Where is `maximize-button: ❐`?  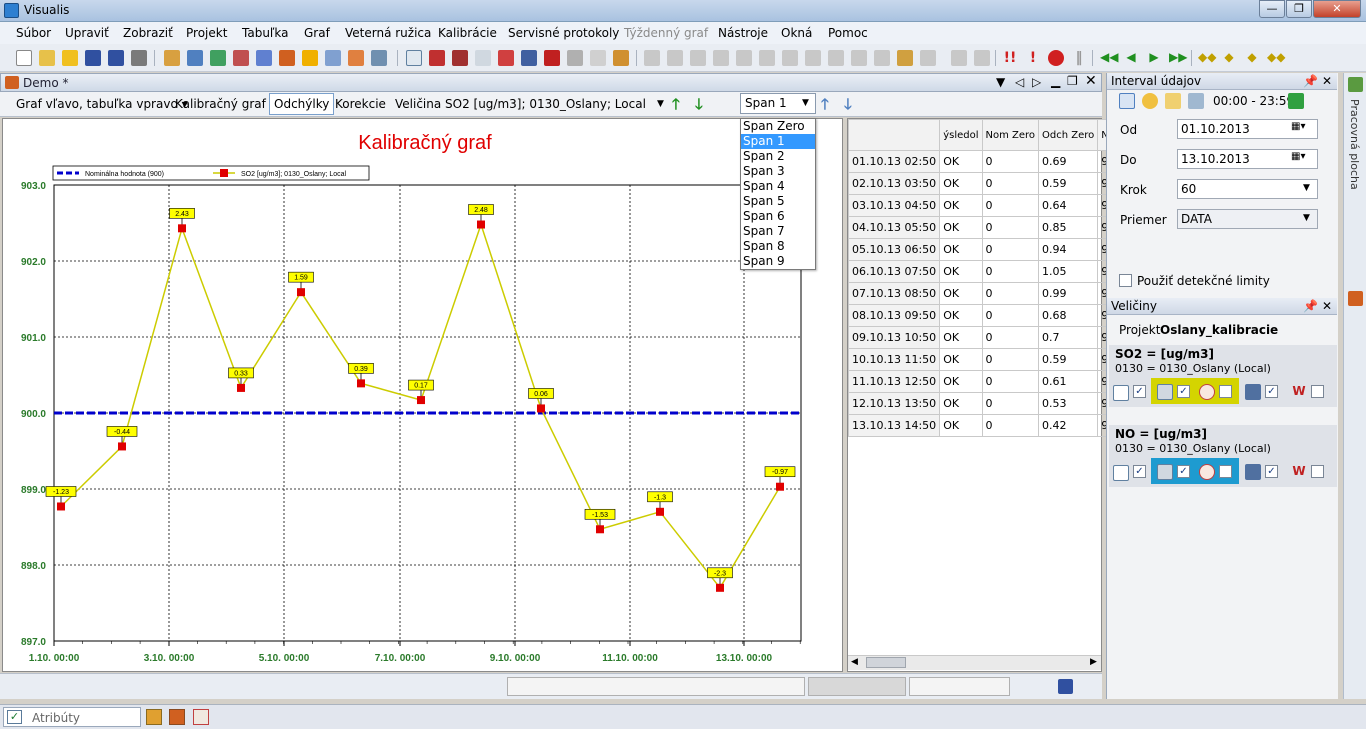 maximize-button: ❐ is located at coordinates (1299, 9).